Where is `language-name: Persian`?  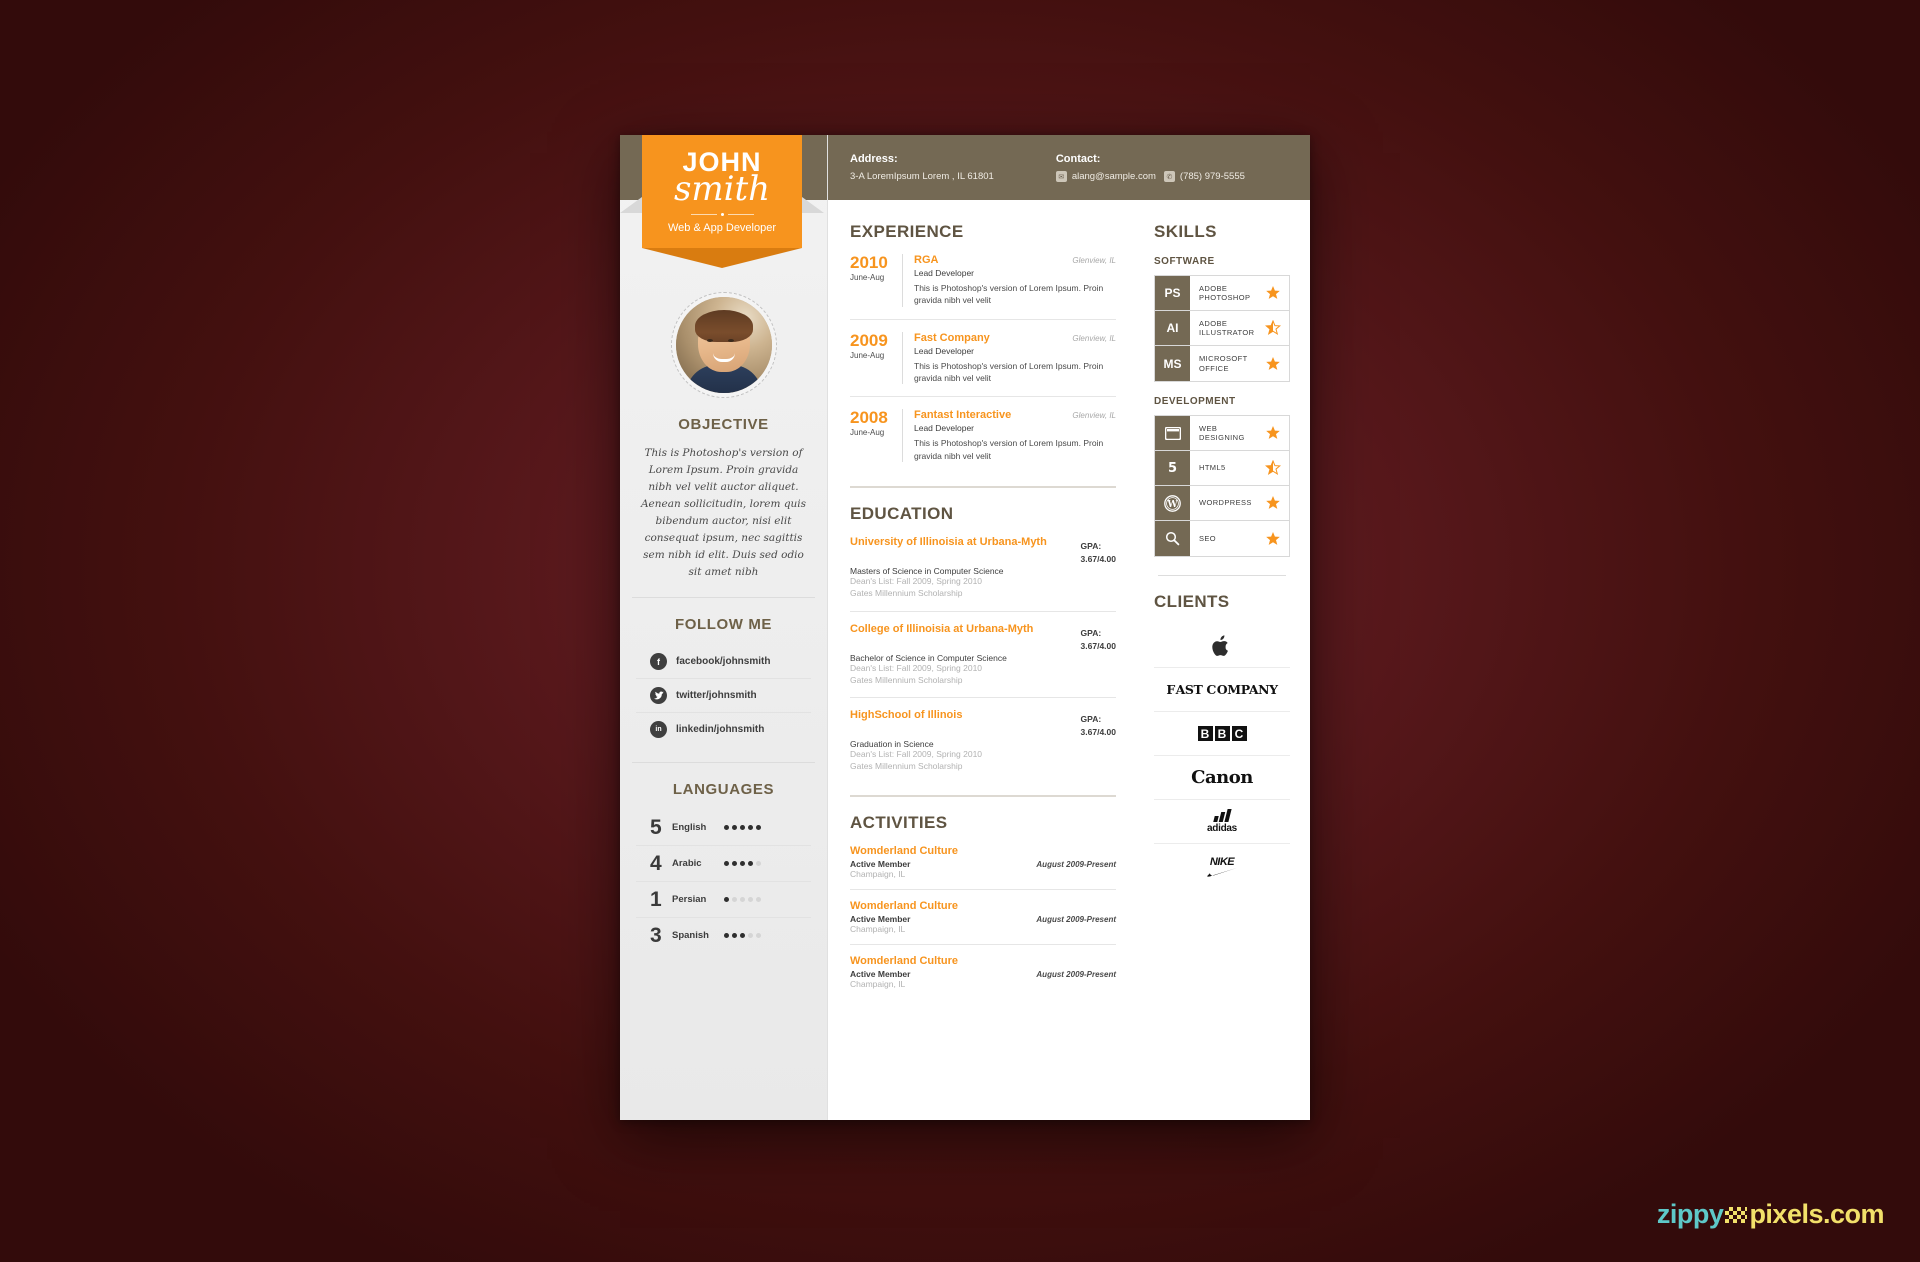
language-name: Persian is located at coordinates (689, 899).